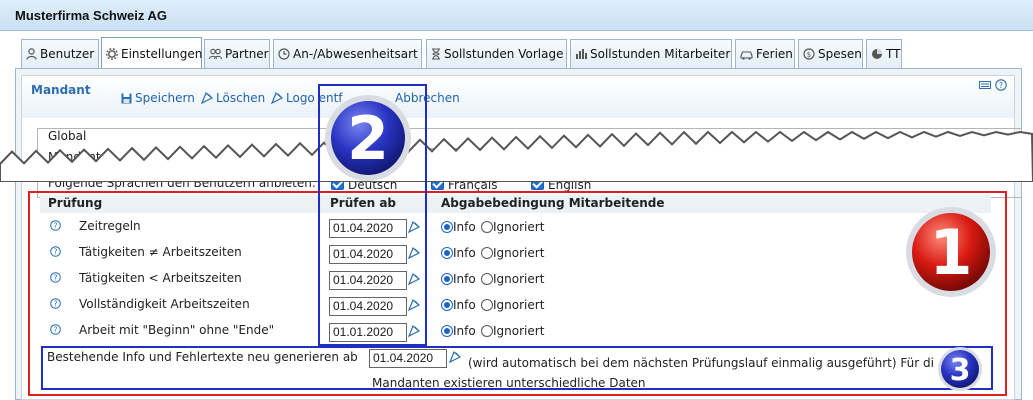  I want to click on hourglass-icon, so click(436, 54).